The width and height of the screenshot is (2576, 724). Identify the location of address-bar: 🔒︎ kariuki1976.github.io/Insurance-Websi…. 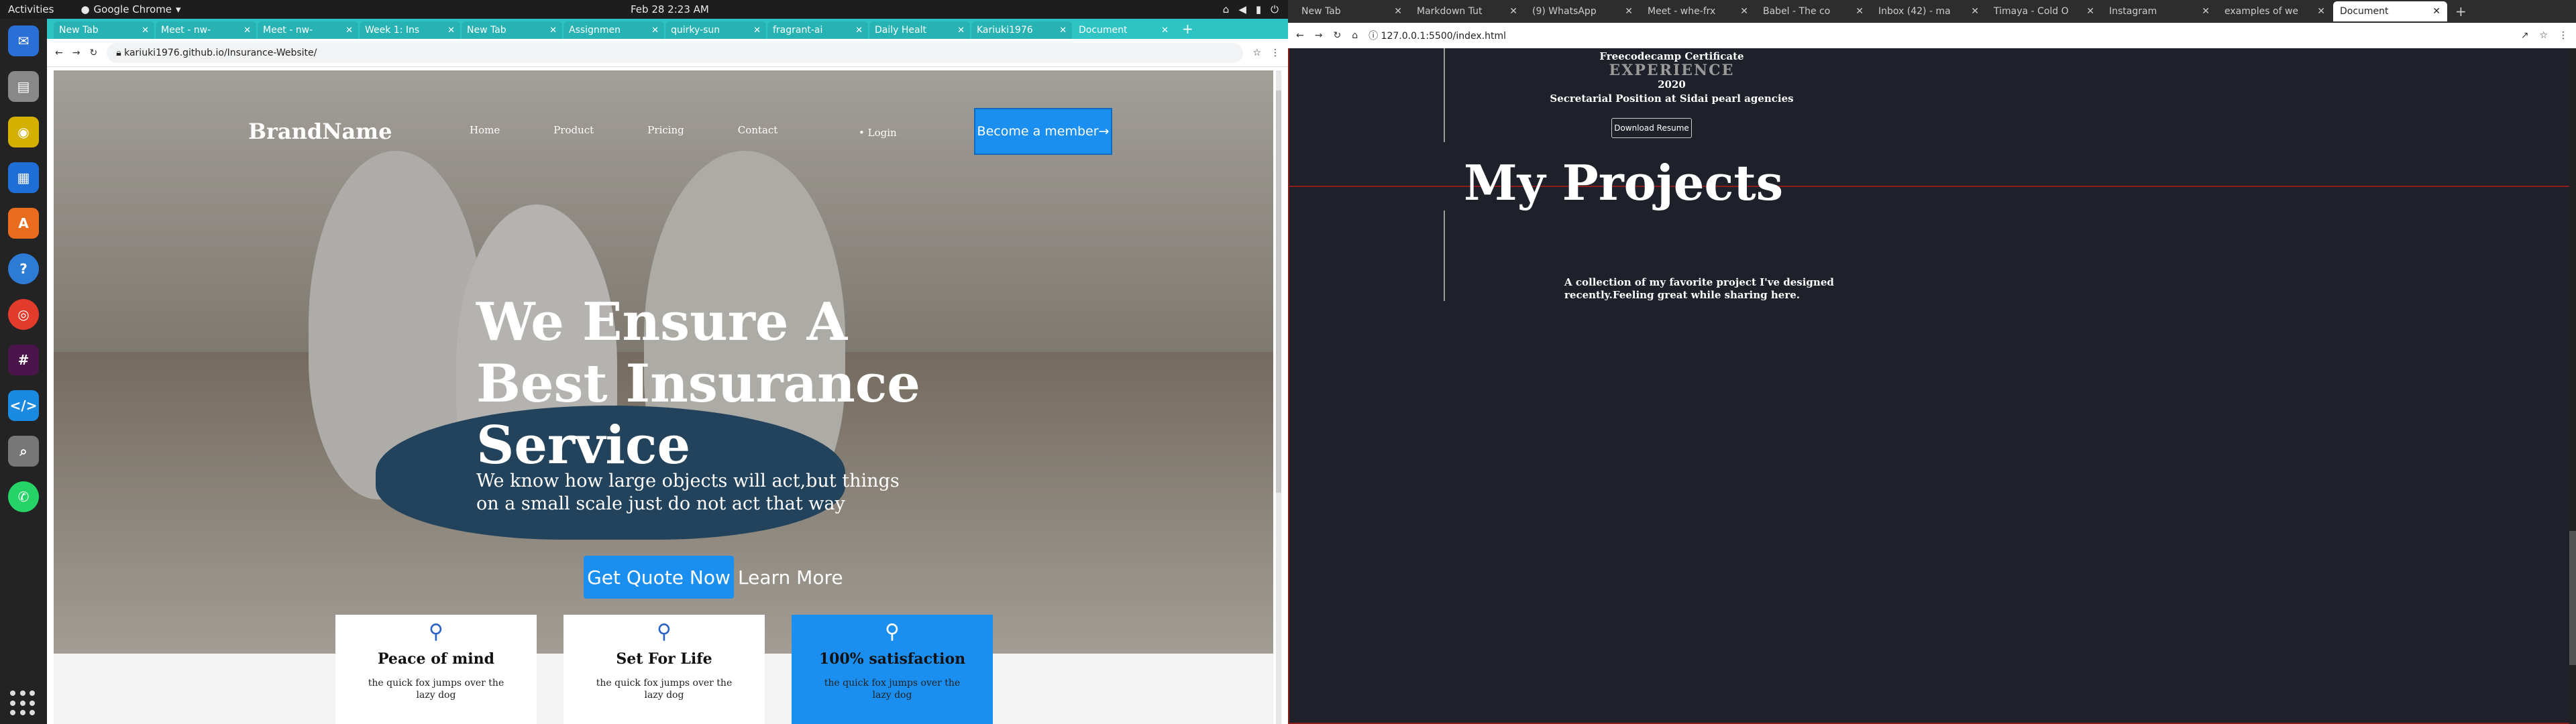
(675, 52).